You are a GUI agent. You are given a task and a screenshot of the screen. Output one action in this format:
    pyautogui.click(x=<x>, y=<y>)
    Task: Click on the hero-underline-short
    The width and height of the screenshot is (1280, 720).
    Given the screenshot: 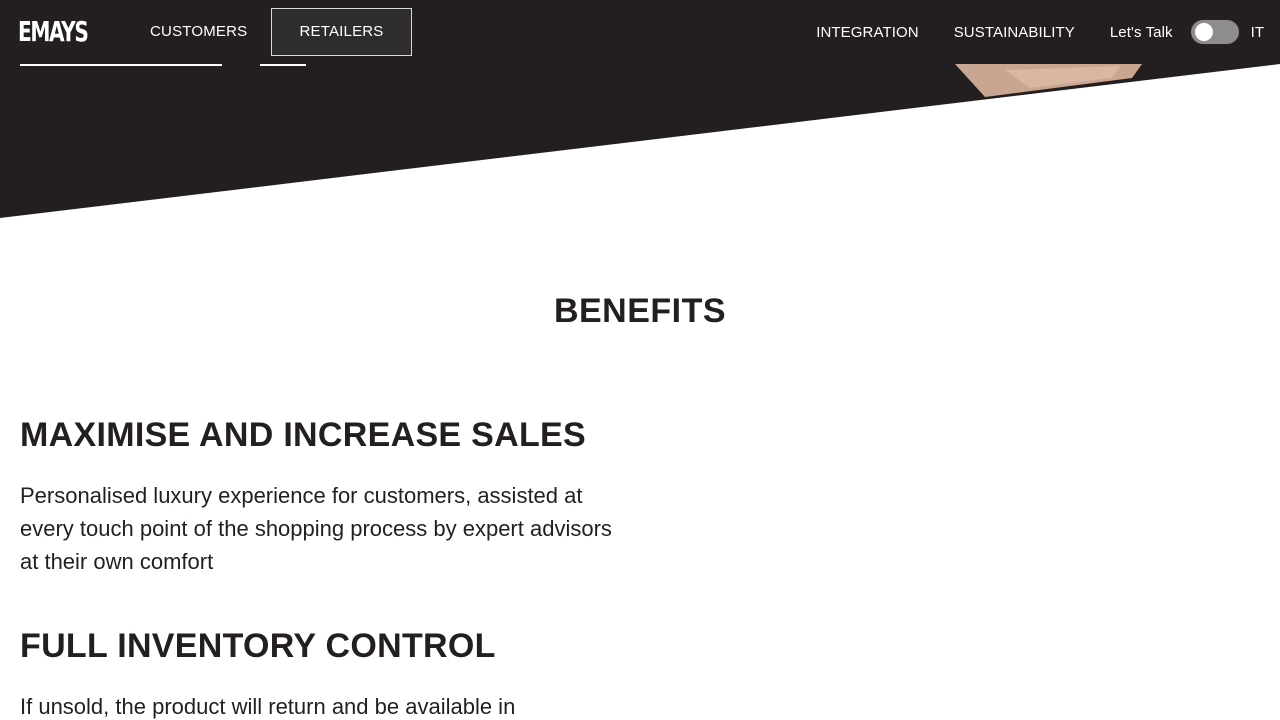 What is the action you would take?
    pyautogui.click(x=283, y=65)
    